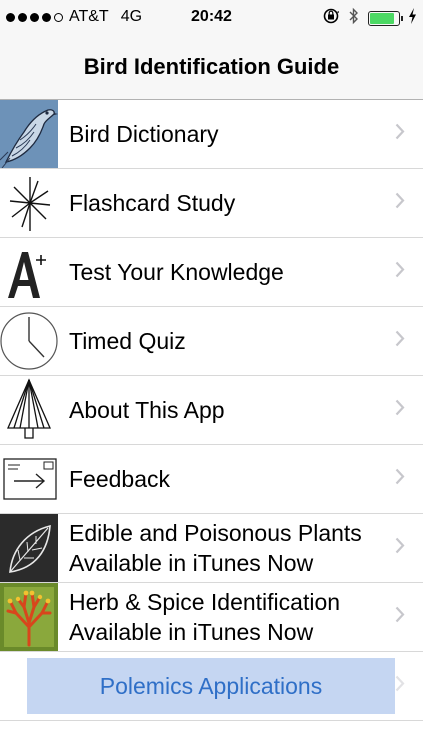  I want to click on menu-item-label: Bird Dictionary, so click(144, 134).